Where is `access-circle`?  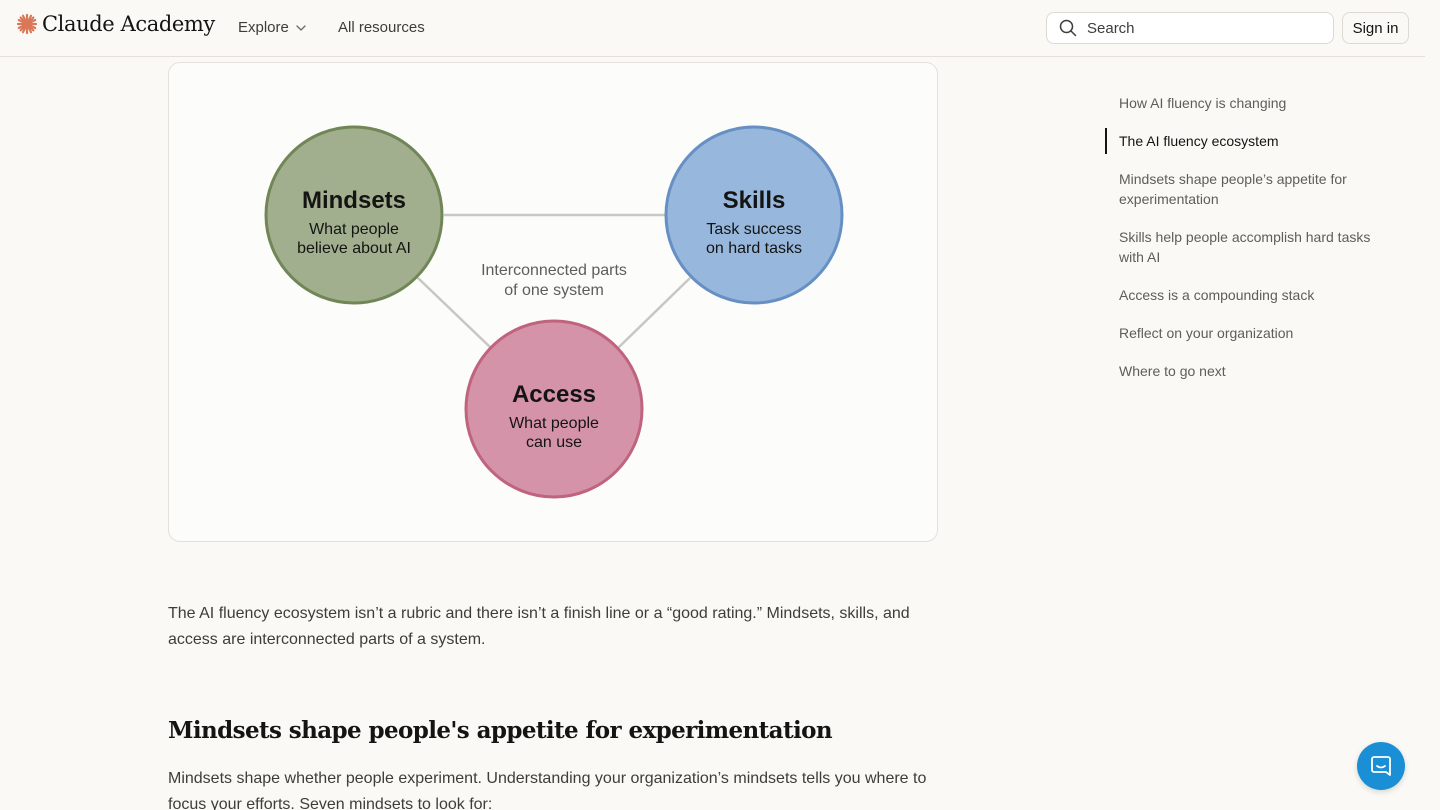
access-circle is located at coordinates (554, 409).